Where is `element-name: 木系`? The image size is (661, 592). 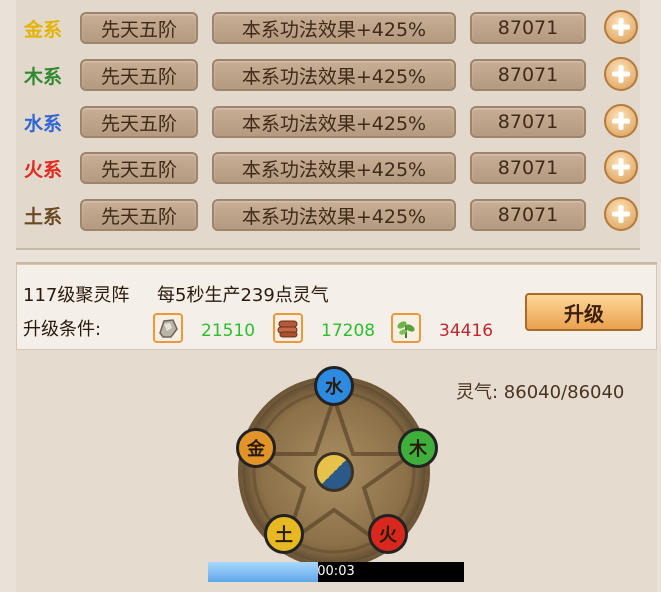
element-name: 木系 is located at coordinates (43, 77).